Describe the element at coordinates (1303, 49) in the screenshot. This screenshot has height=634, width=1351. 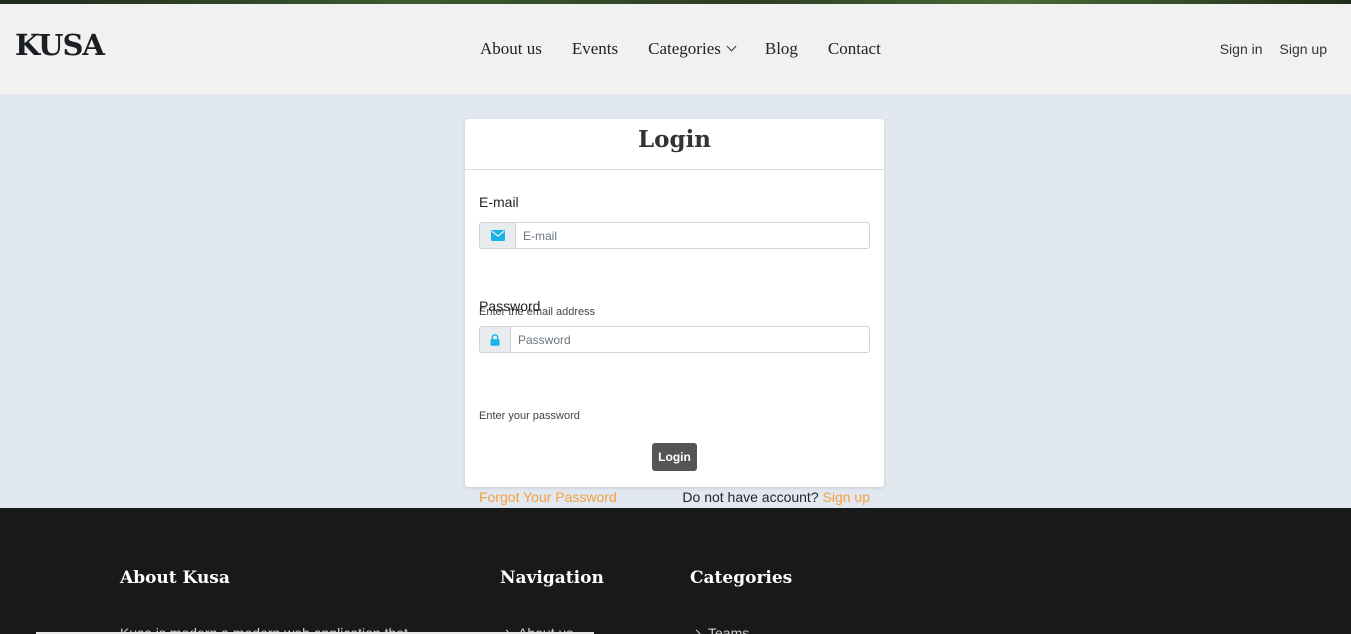
I see `sign-up-link: Sign up` at that location.